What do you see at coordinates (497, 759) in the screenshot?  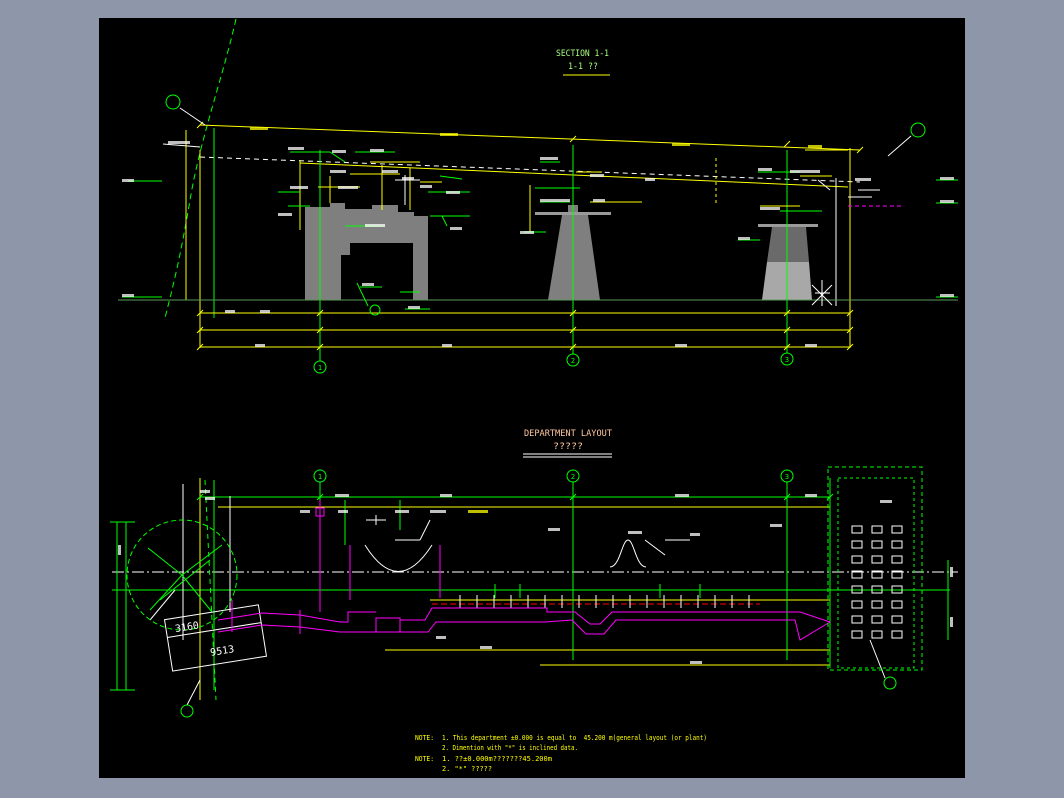 I see `note-local-1: 1. ??±0.000m???????45.200m` at bounding box center [497, 759].